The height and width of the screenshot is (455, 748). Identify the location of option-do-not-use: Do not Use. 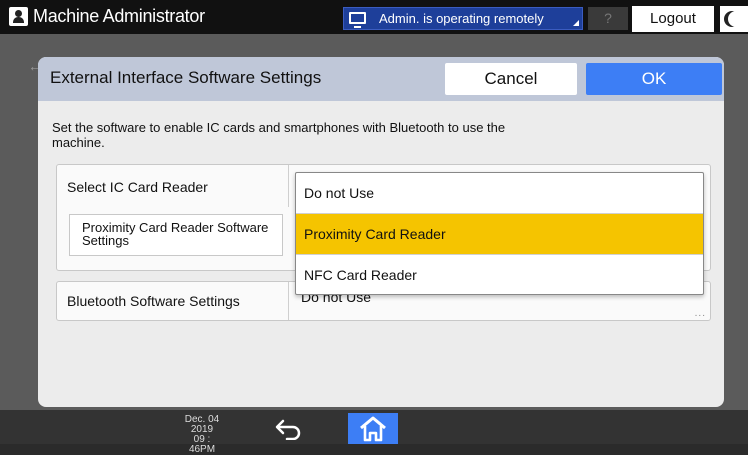
(499, 193).